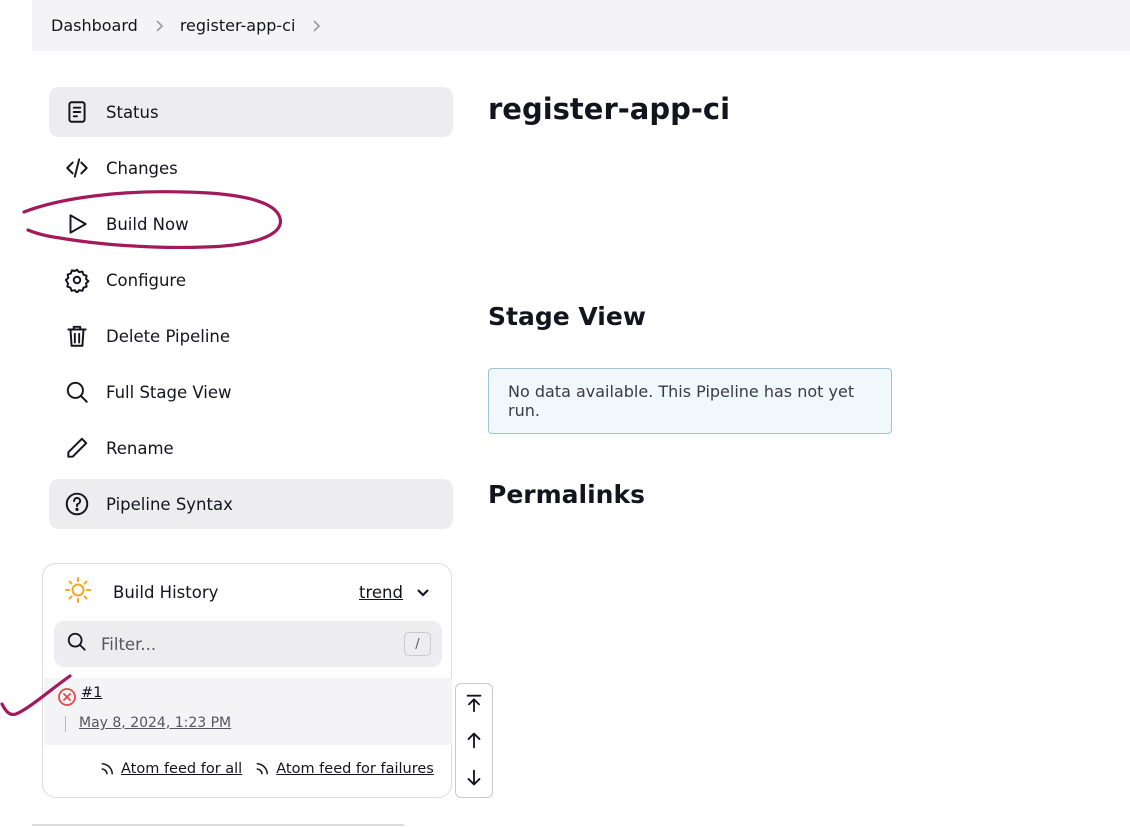 Image resolution: width=1130 pixels, height=827 pixels. What do you see at coordinates (251, 280) in the screenshot?
I see `sidebar-item-configure: Configure` at bounding box center [251, 280].